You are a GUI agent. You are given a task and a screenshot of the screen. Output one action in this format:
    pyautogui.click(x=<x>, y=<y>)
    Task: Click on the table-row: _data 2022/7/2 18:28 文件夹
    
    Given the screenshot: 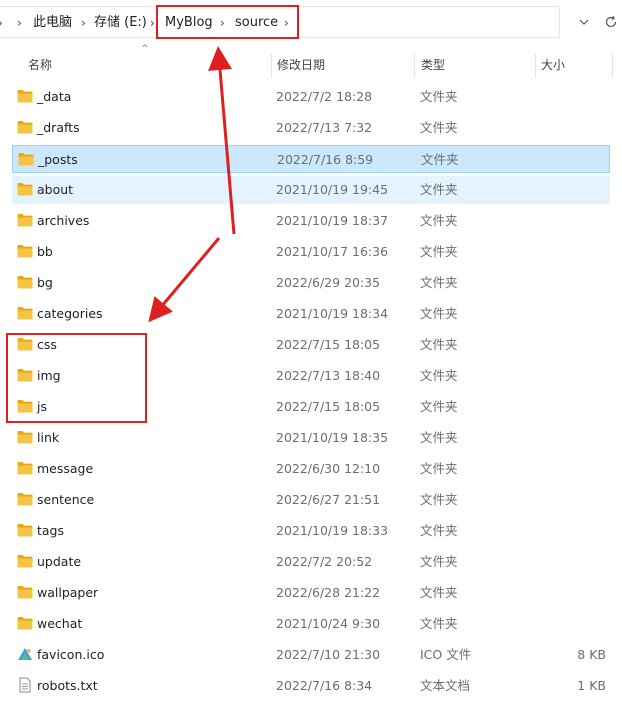 What is the action you would take?
    pyautogui.click(x=311, y=97)
    